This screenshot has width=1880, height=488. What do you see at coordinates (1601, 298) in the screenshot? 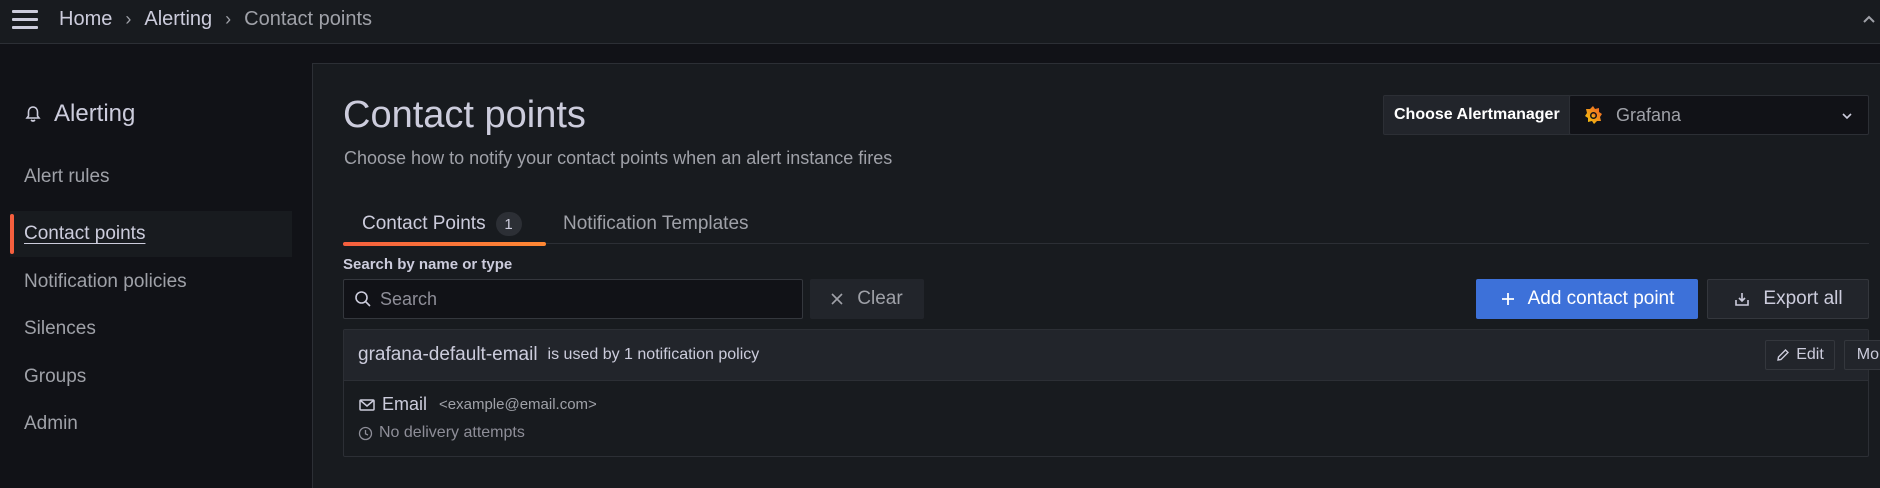
I see `add-contact-point-label: Add contact point` at bounding box center [1601, 298].